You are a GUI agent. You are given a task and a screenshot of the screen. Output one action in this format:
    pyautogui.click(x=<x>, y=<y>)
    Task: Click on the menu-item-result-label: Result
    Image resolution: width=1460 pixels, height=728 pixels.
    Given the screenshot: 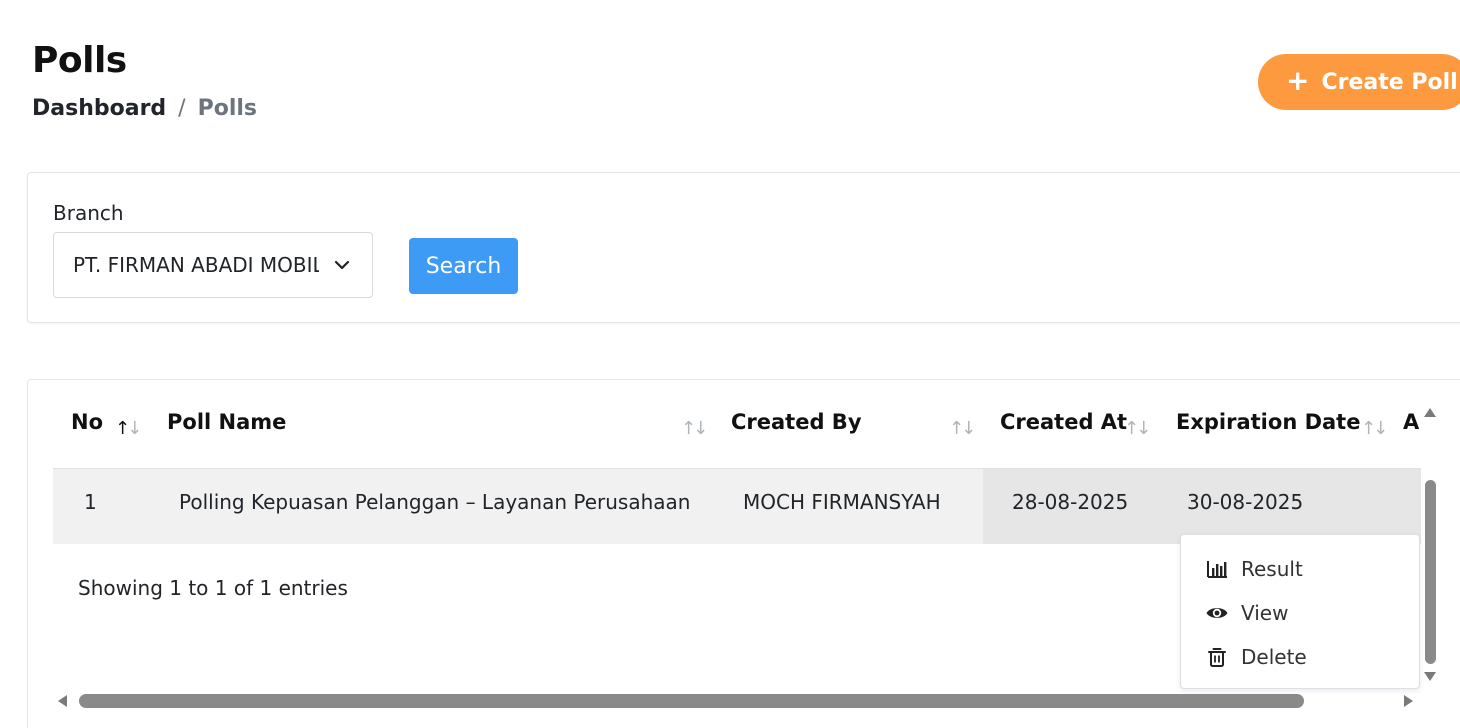 What is the action you would take?
    pyautogui.click(x=1272, y=569)
    